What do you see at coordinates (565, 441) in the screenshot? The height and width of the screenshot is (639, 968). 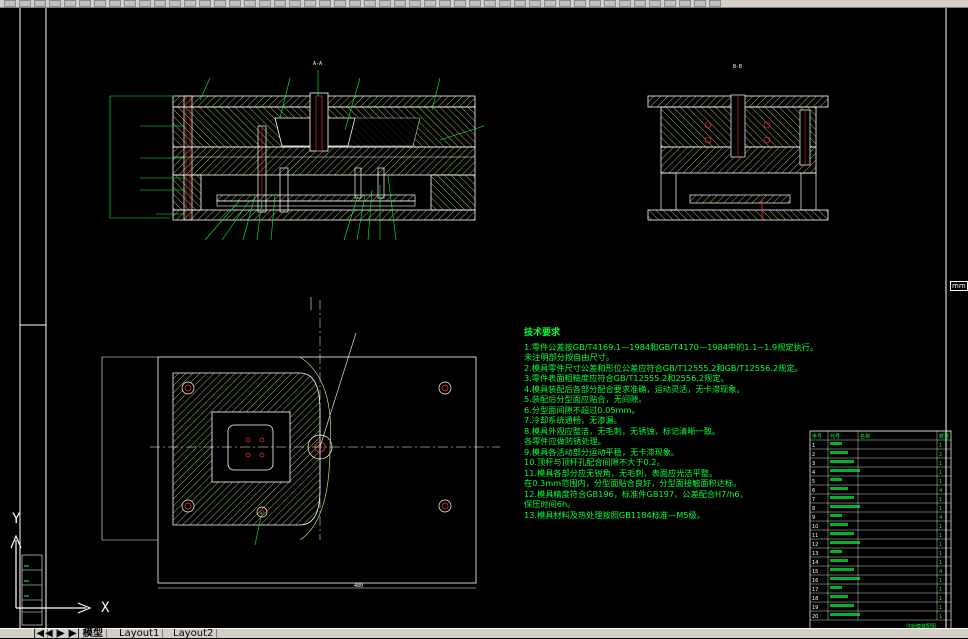 I see `note-line: 各零件应做防锈处理。` at bounding box center [565, 441].